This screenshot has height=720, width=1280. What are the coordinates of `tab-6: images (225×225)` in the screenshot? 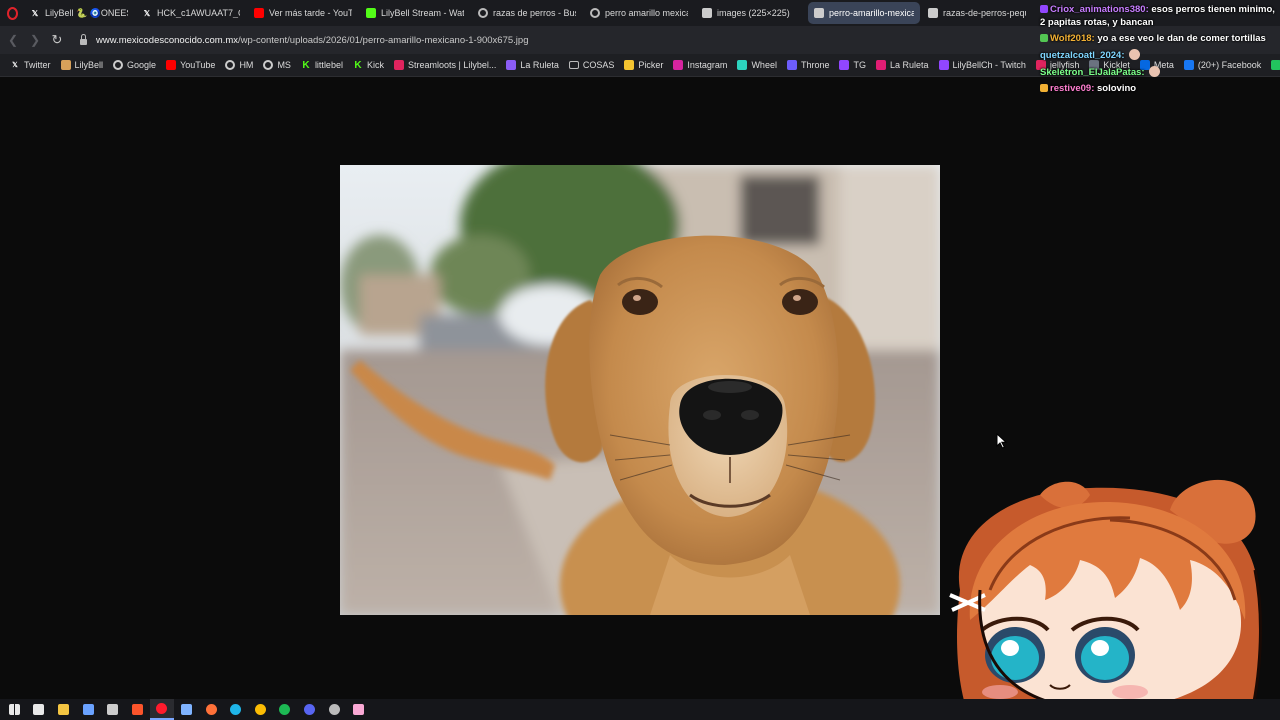 It's located at (751, 13).